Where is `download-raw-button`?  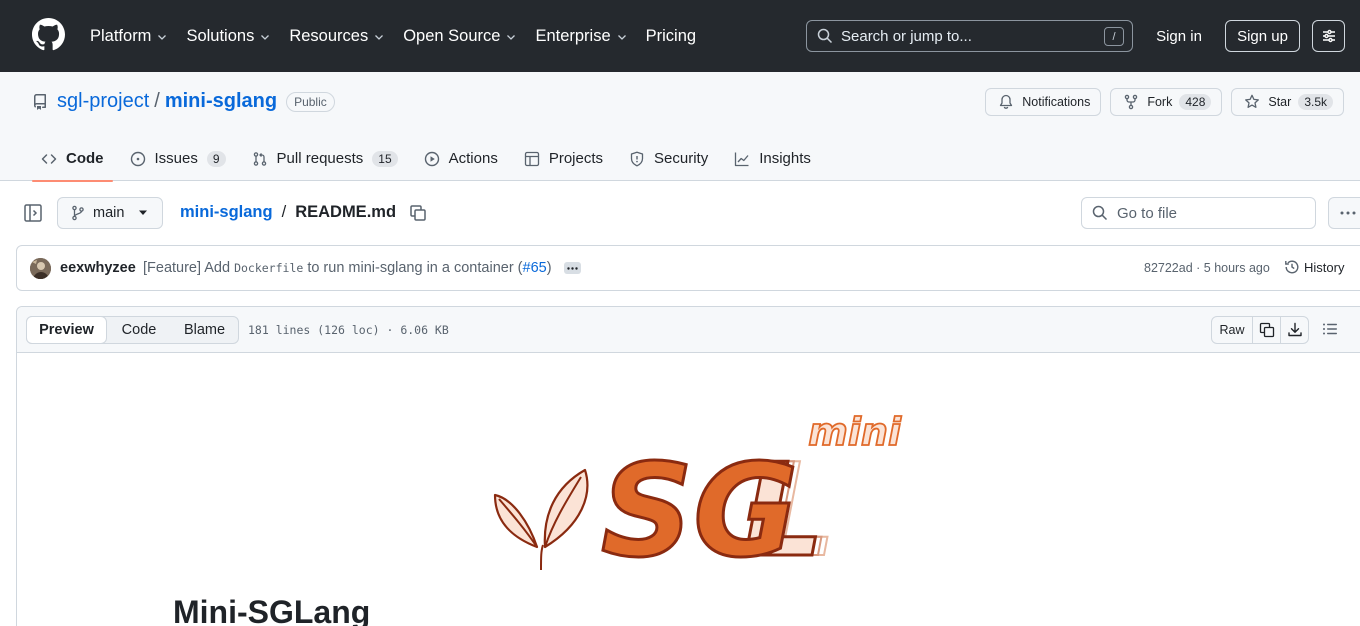
download-raw-button is located at coordinates (1294, 330).